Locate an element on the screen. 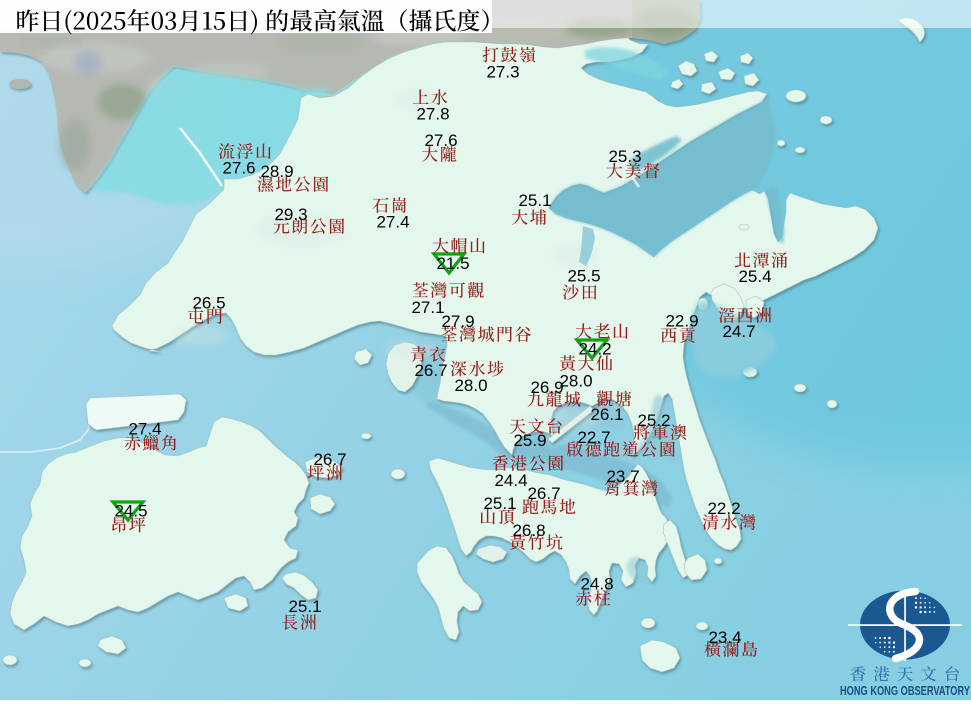  svg-text: 25.5 is located at coordinates (583, 276).